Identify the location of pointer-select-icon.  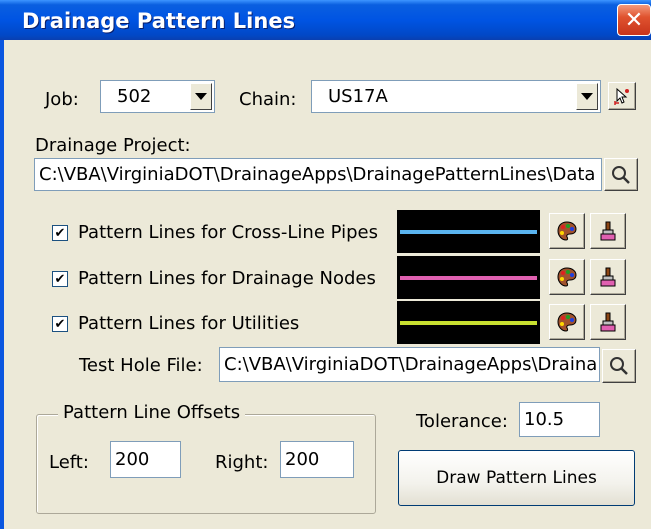
(621, 96).